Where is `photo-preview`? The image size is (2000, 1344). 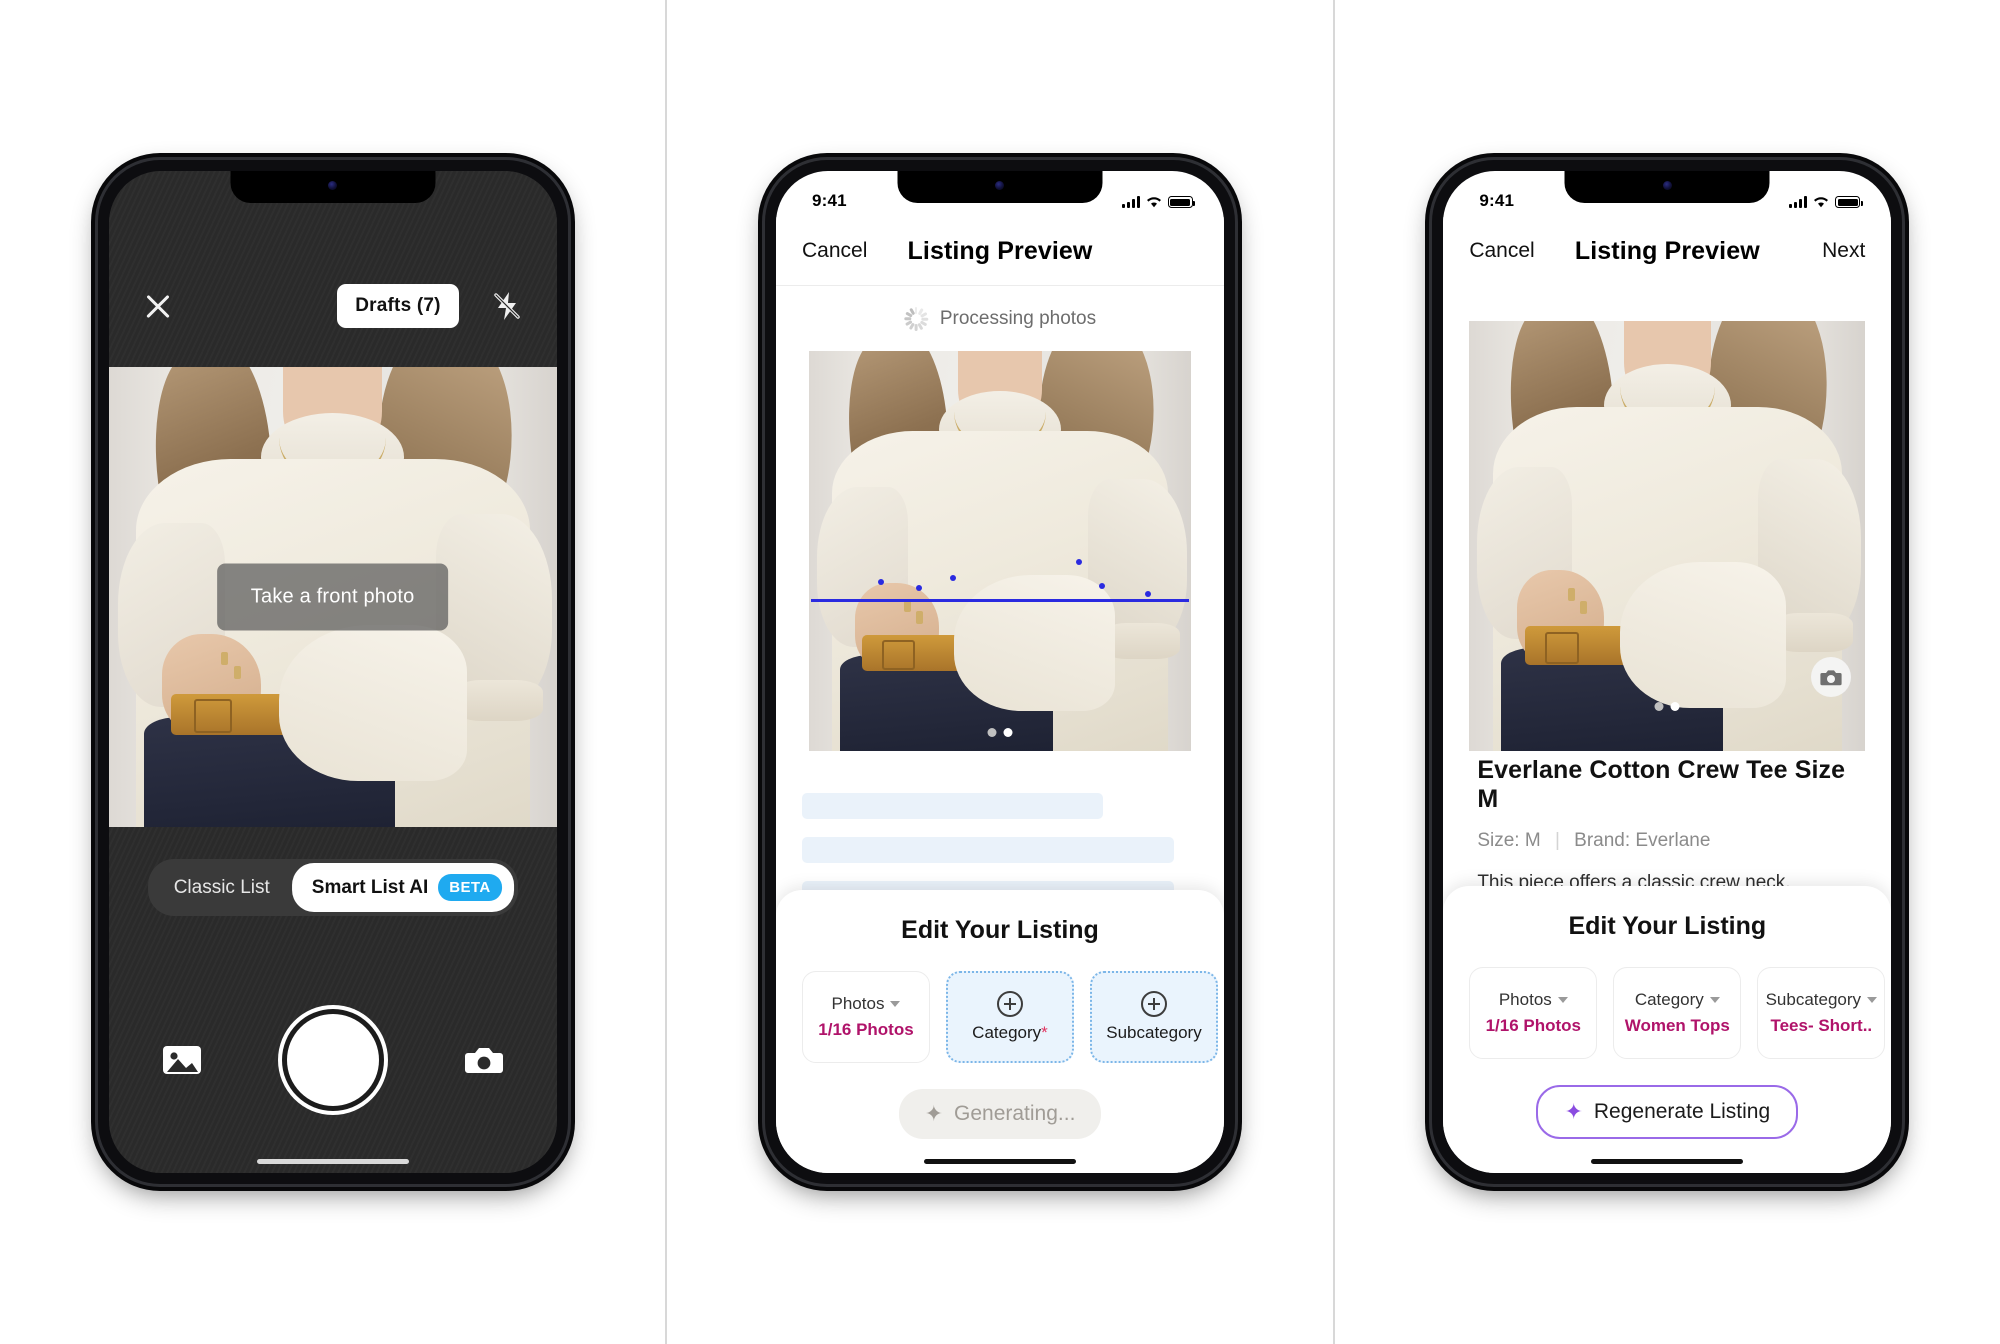
photo-preview is located at coordinates (999, 551).